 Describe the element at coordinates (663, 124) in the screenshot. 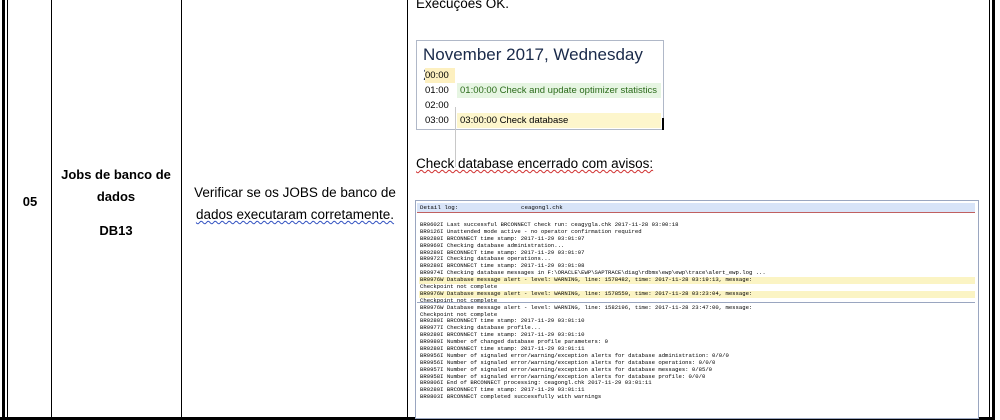

I see `text-cursor` at that location.